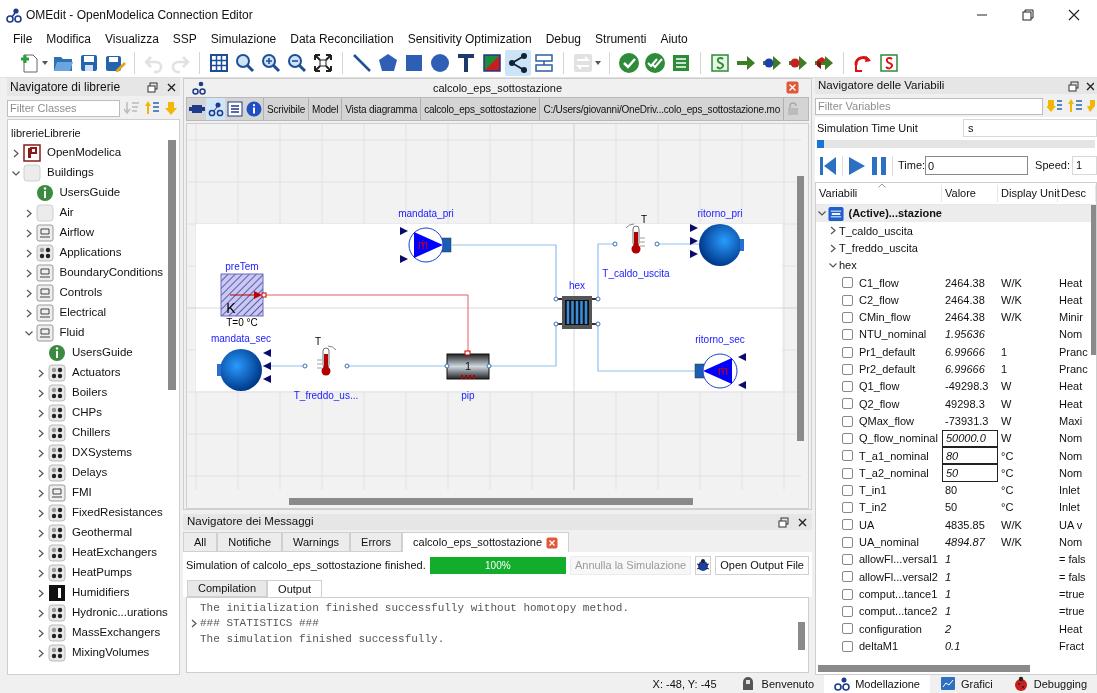 The width and height of the screenshot is (1097, 693). I want to click on slider-track, so click(956, 144).